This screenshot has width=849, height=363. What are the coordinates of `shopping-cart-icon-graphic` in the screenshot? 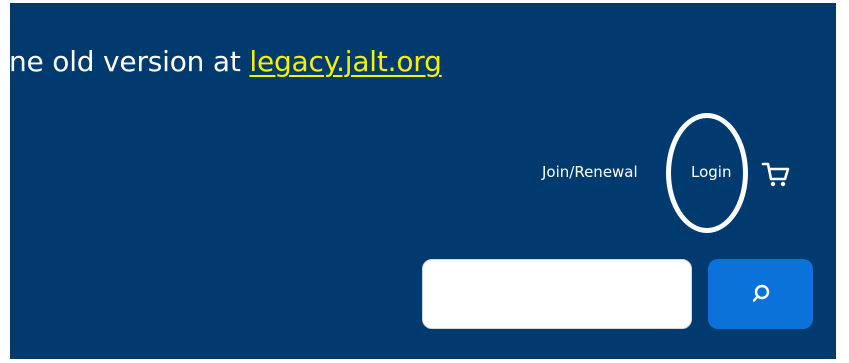 It's located at (775, 174).